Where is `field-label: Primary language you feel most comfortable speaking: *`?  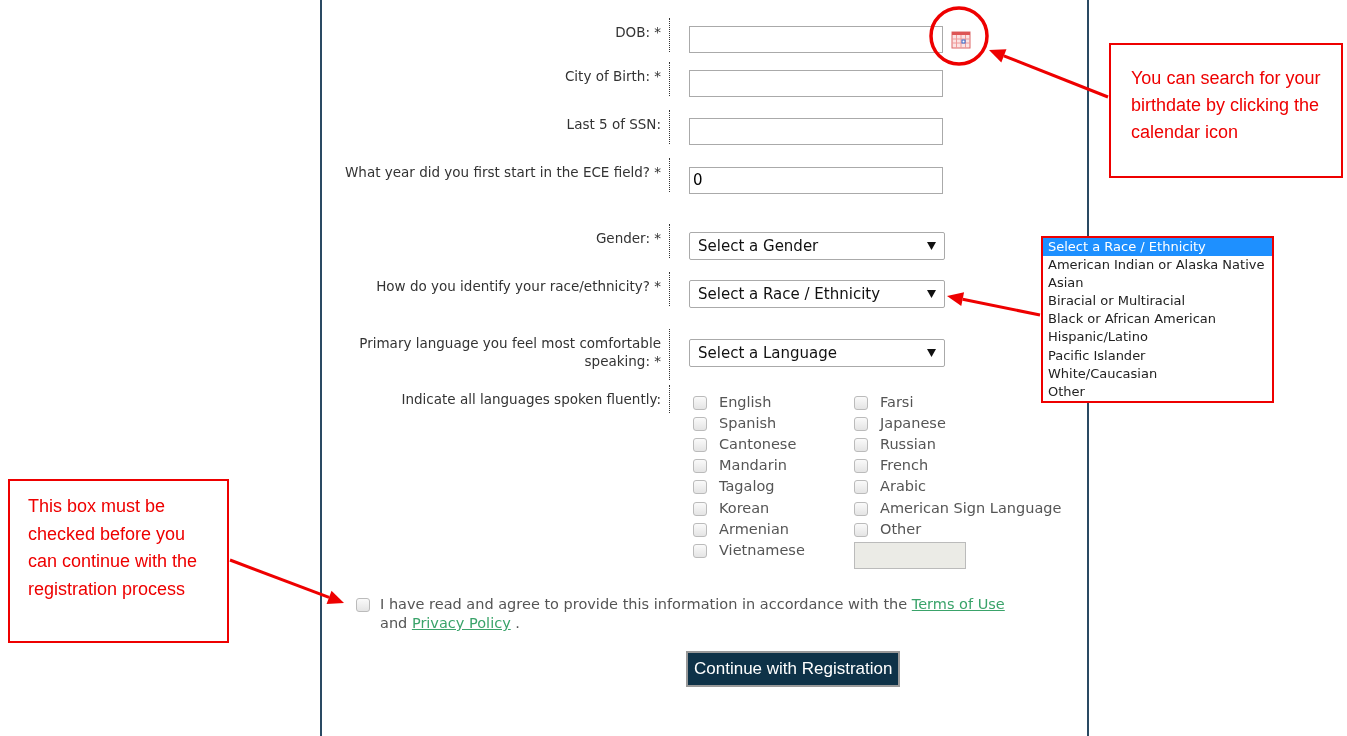 field-label: Primary language you feel most comfortable speaking: * is located at coordinates (505, 355).